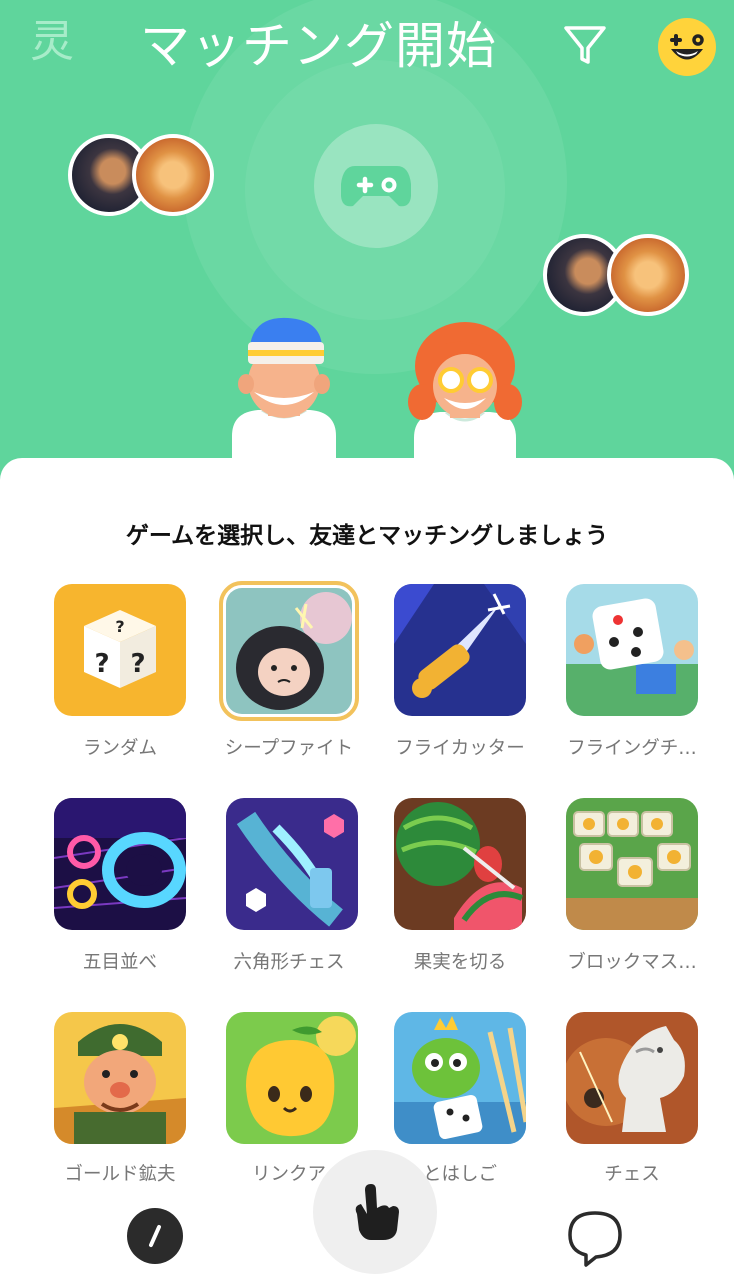 This screenshot has width=734, height=1284. I want to click on game-tile-fruit-cut, so click(460, 864).